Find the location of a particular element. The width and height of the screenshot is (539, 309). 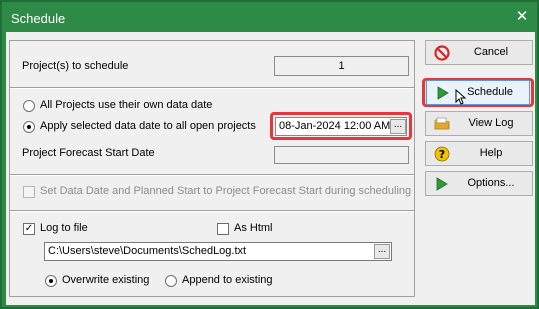

forecast-start-label: Project Forecast Start Date is located at coordinates (88, 153).